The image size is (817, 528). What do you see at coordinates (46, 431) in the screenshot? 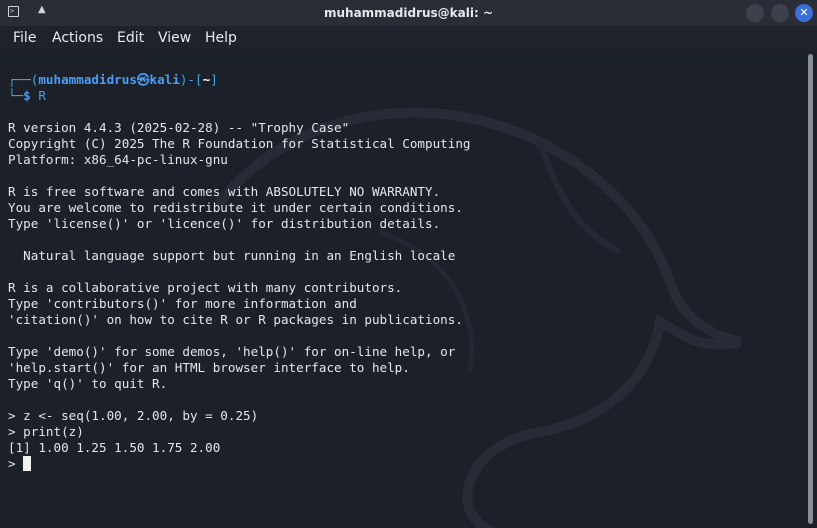
I see `r-command-line: > print(z)` at bounding box center [46, 431].